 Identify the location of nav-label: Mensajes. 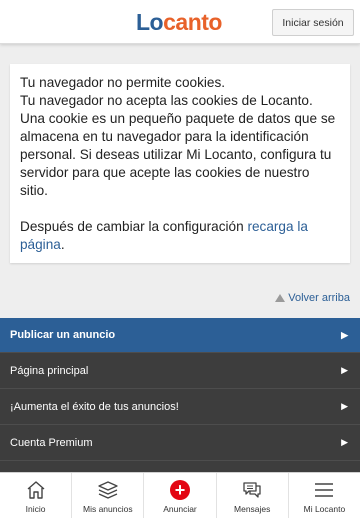
(252, 509).